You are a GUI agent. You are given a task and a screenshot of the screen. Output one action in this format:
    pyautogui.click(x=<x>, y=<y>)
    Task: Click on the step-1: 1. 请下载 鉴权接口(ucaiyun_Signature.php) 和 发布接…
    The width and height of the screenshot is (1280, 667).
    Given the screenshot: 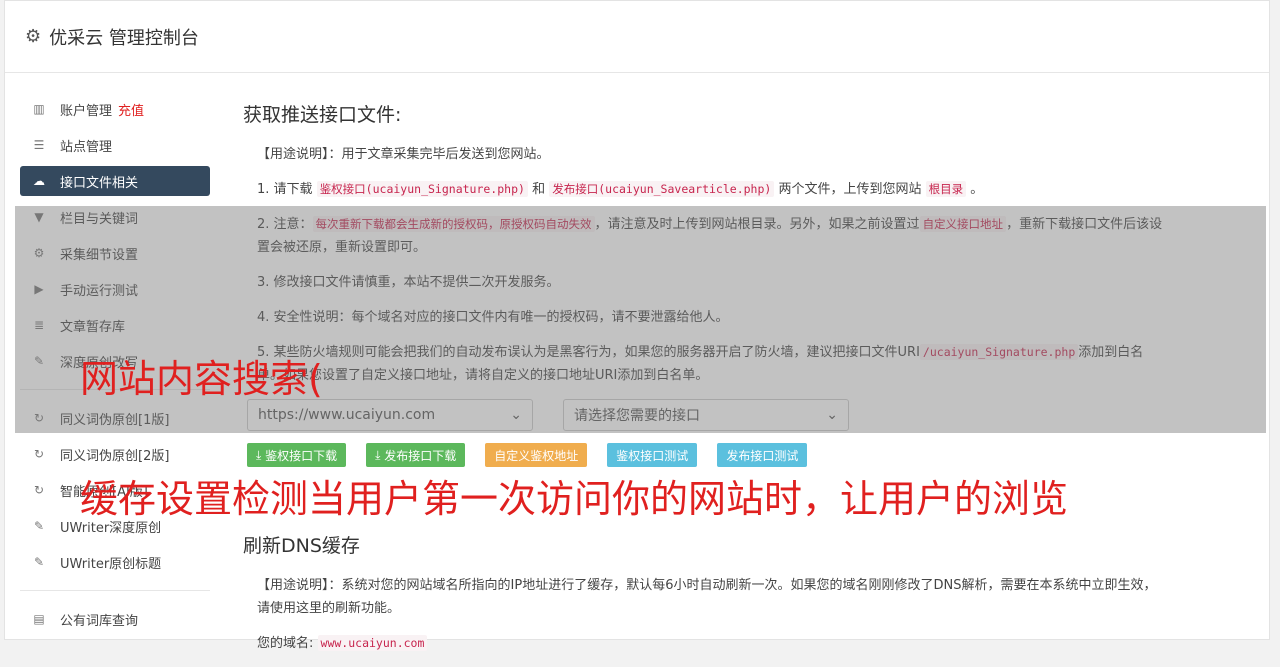 What is the action you would take?
    pyautogui.click(x=710, y=189)
    